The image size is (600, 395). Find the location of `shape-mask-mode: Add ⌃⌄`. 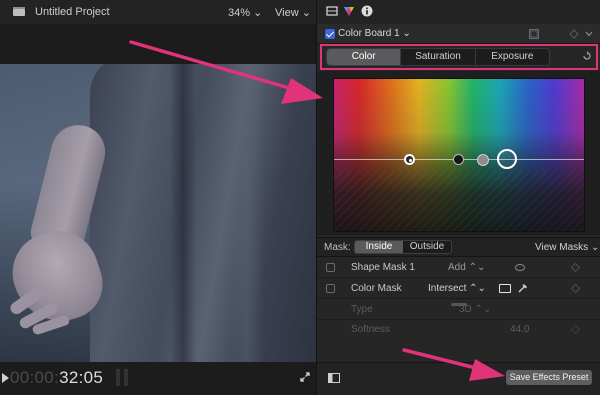

shape-mask-mode: Add ⌃⌄ is located at coordinates (466, 267).